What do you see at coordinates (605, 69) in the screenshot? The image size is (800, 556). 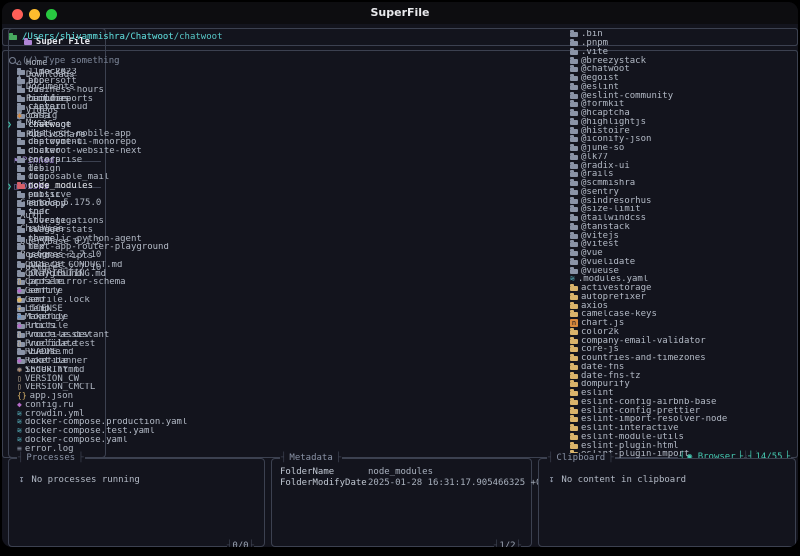 I see `file-name: @chatwoot` at bounding box center [605, 69].